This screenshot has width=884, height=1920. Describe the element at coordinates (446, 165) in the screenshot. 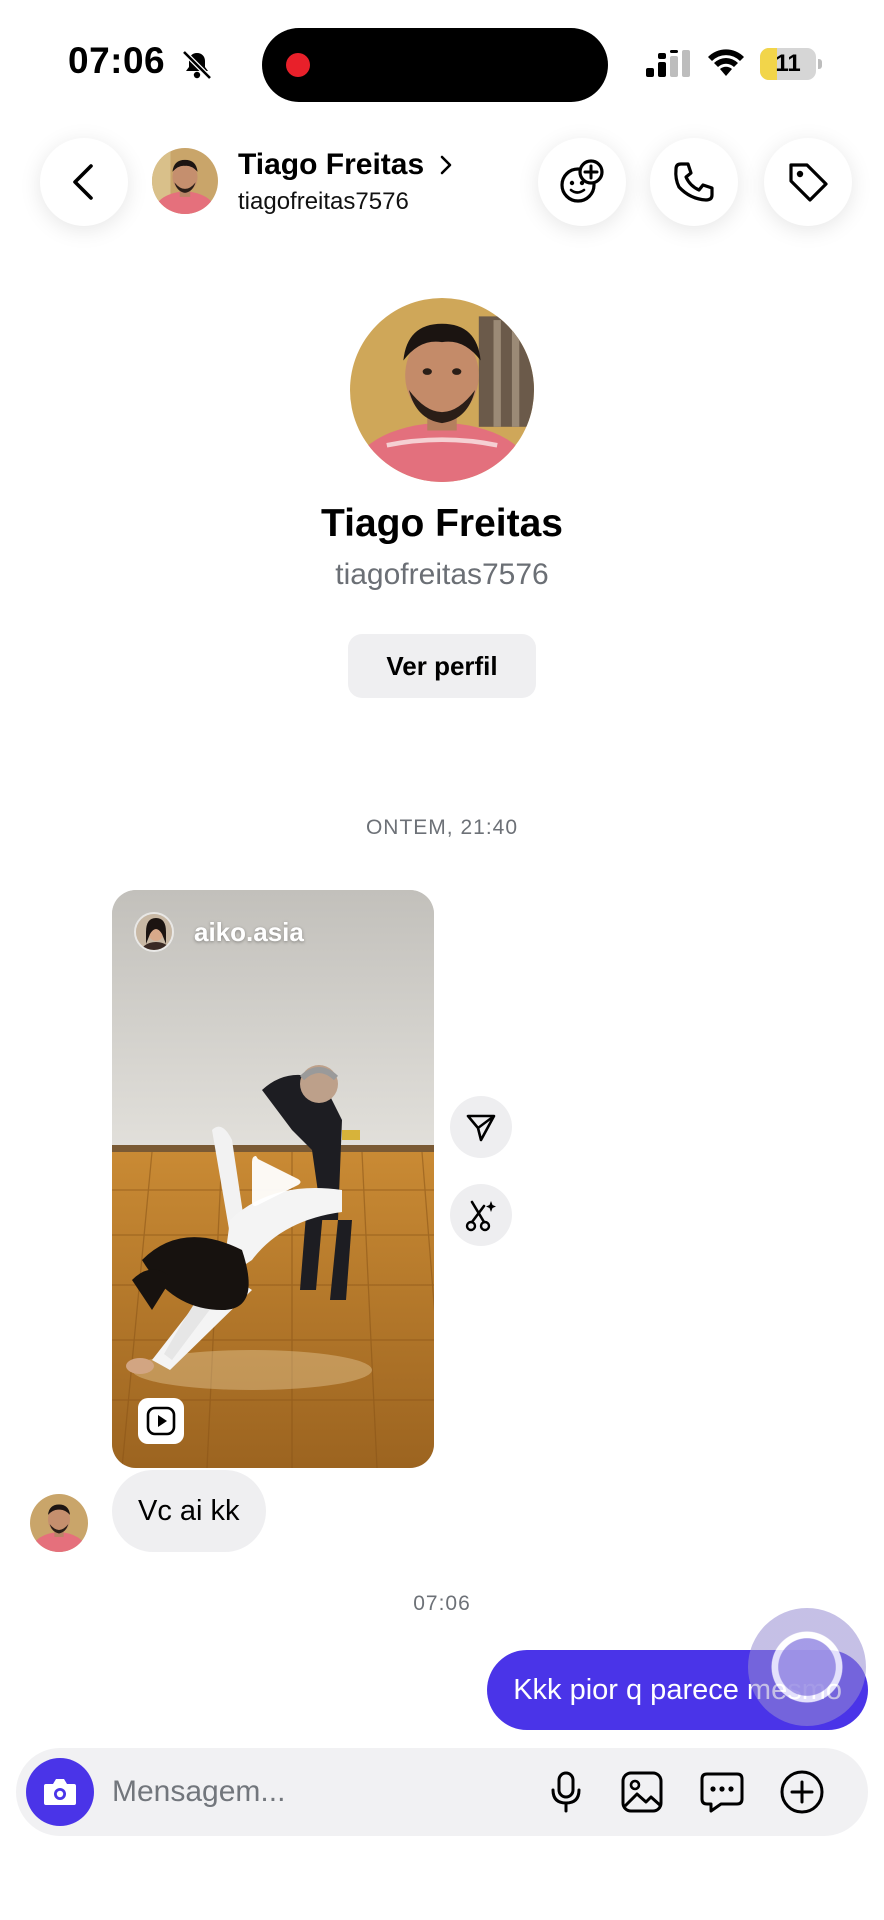

I see `chevron-right-icon` at that location.